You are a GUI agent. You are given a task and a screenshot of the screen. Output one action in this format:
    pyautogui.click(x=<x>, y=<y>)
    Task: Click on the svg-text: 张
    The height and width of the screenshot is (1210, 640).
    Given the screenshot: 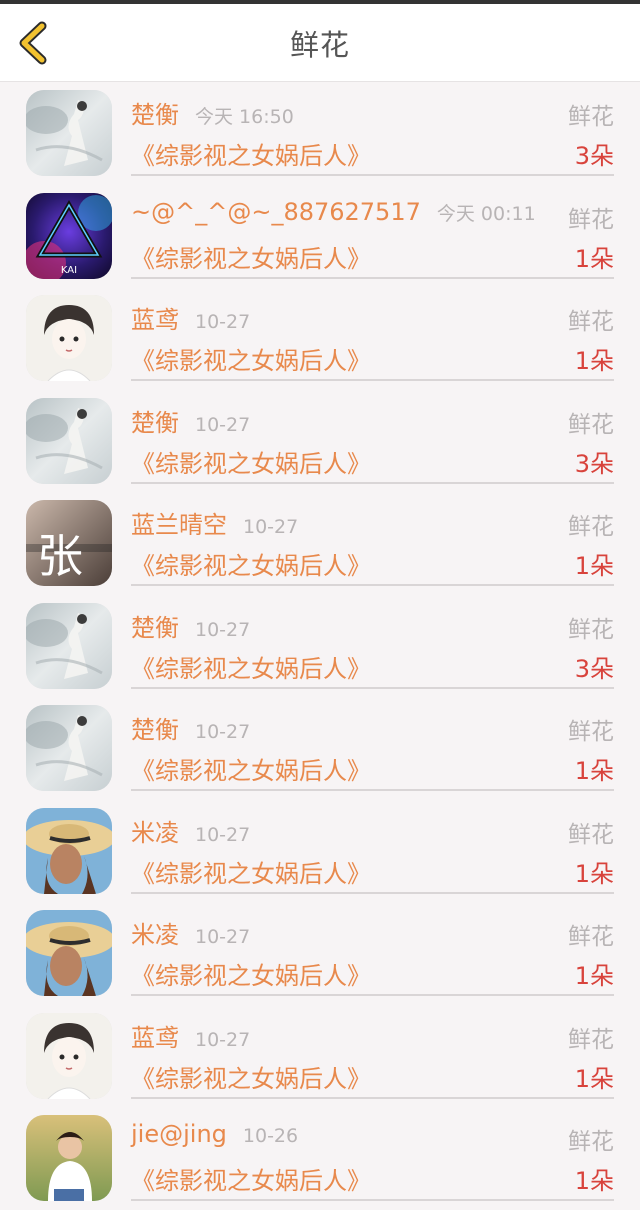 What is the action you would take?
    pyautogui.click(x=60, y=556)
    